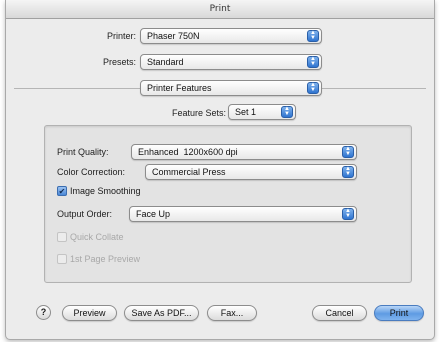 Image resolution: width=440 pixels, height=342 pixels. Describe the element at coordinates (173, 36) in the screenshot. I see `printer-value: Phaser 750N` at that location.